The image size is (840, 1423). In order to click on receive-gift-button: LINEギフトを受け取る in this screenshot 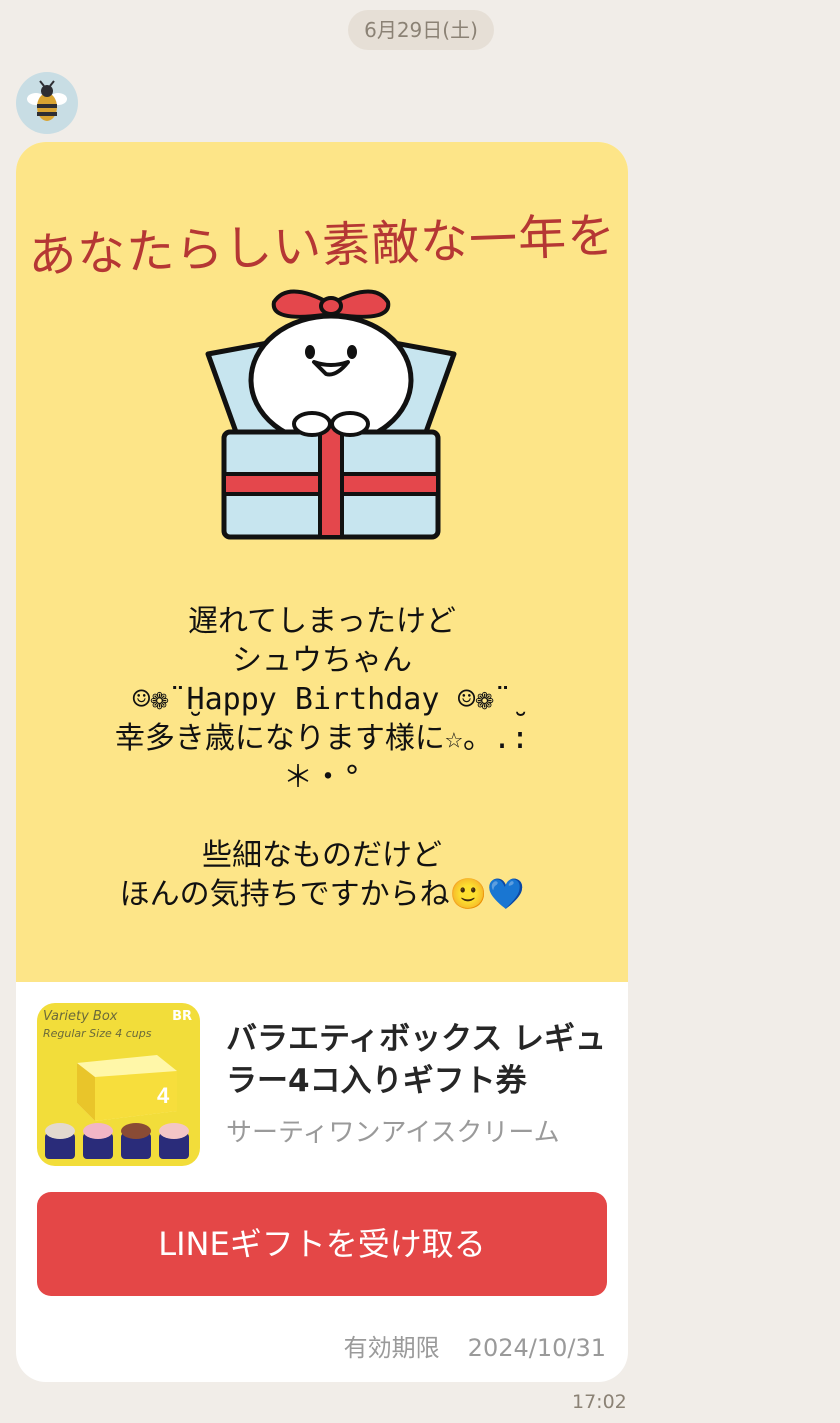, I will do `click(322, 1244)`.